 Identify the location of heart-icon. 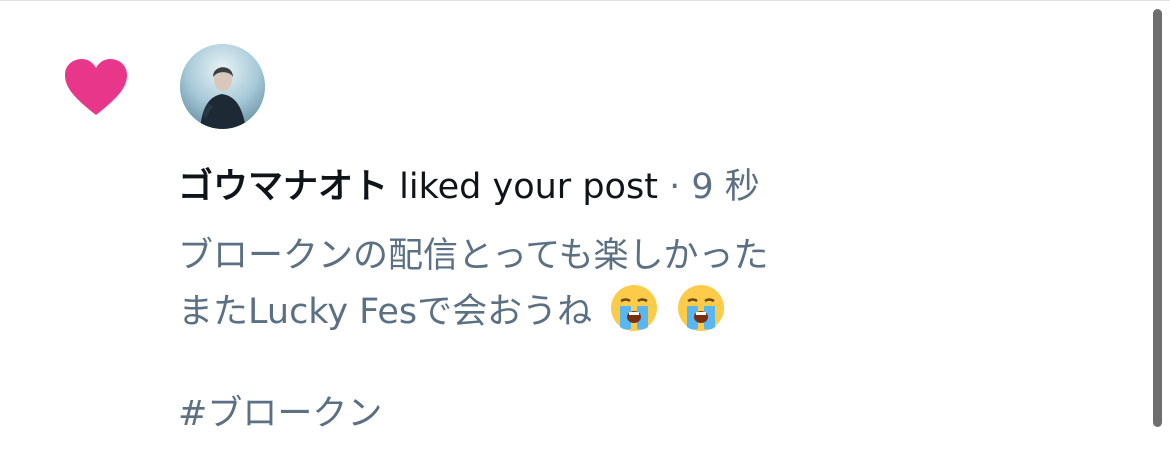
(96, 87).